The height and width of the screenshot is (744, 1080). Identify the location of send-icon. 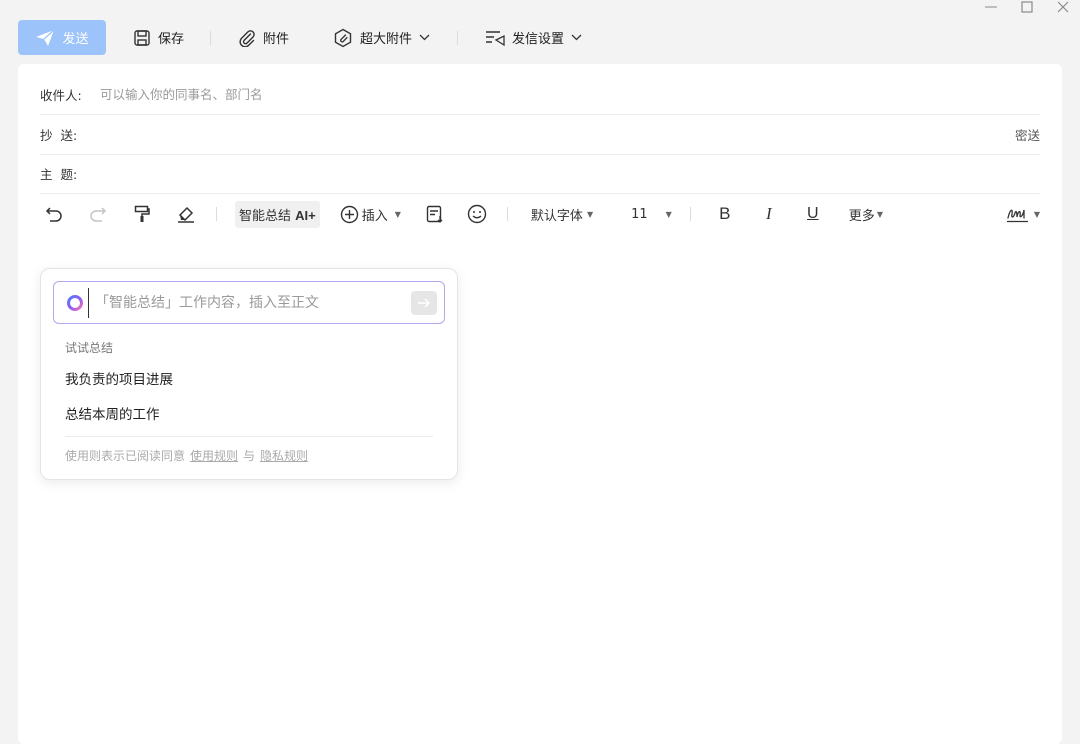
(45, 37).